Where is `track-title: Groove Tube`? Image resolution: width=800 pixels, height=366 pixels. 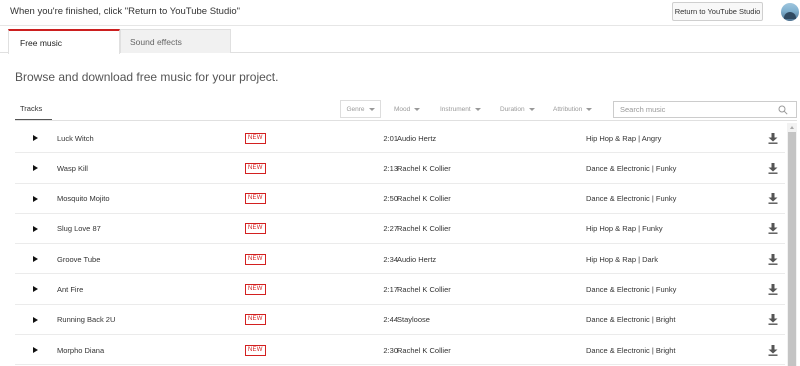
track-title: Groove Tube is located at coordinates (78, 259).